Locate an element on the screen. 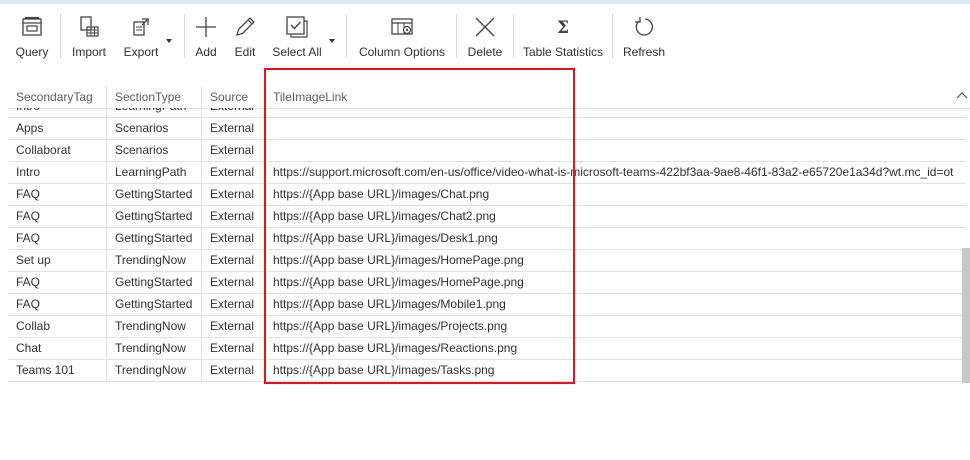 The image size is (970, 460). svg-text: Σ is located at coordinates (563, 28).